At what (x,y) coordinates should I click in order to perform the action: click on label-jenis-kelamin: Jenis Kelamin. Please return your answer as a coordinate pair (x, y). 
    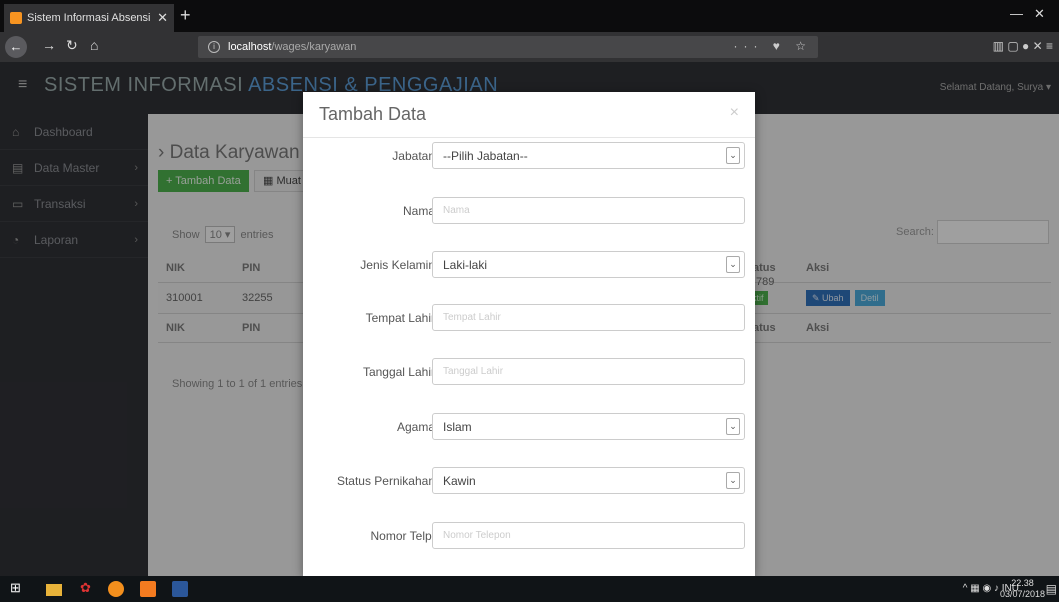
    Looking at the image, I should click on (397, 265).